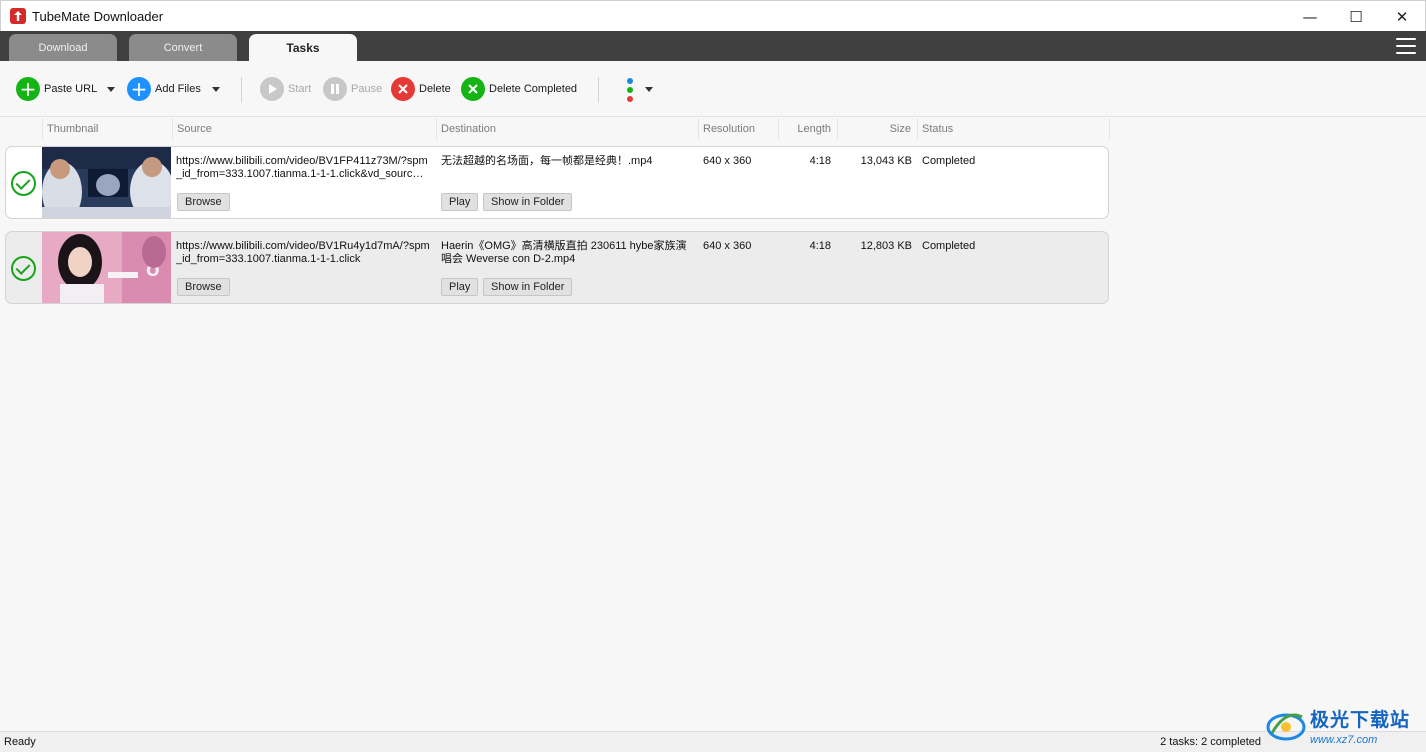 Image resolution: width=1426 pixels, height=752 pixels. What do you see at coordinates (303, 47) in the screenshot?
I see `tab-tasks: Tasks` at bounding box center [303, 47].